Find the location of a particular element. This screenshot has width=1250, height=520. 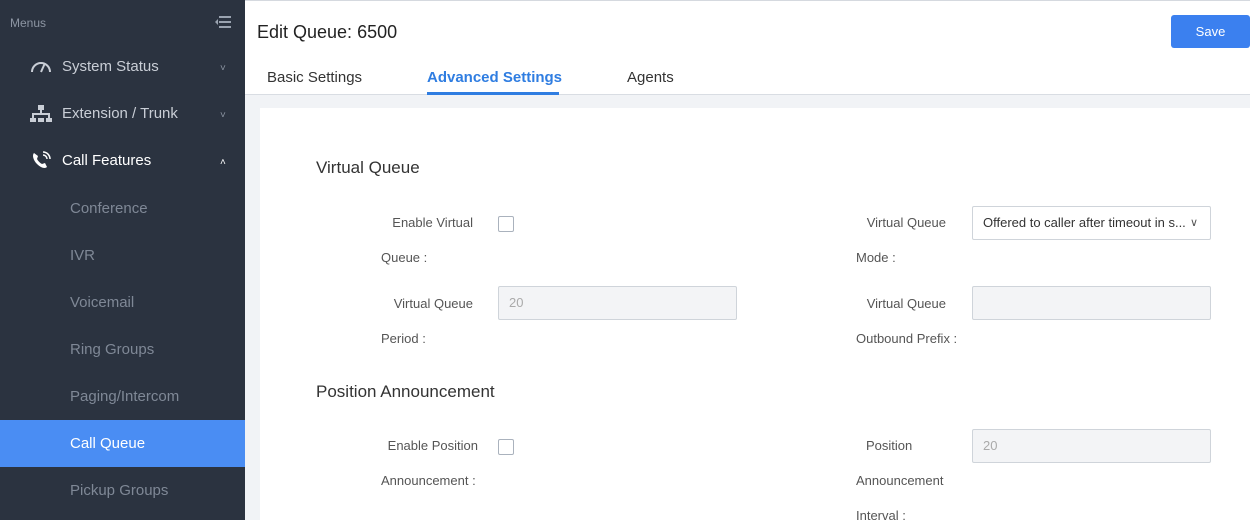

sidebar-header: Menus is located at coordinates (122, 20).